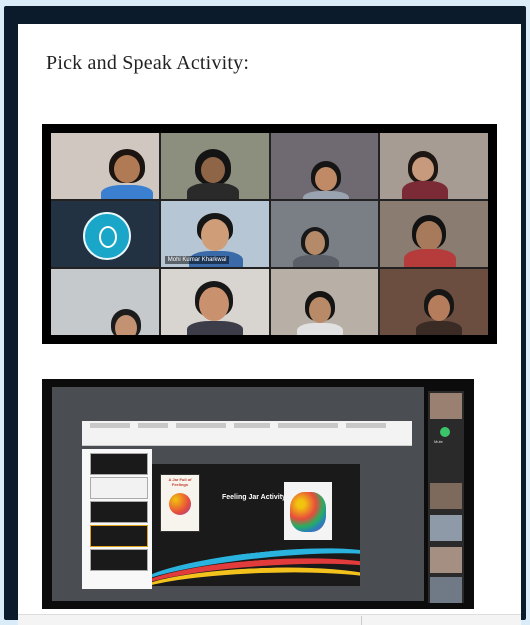  What do you see at coordinates (180, 482) in the screenshot?
I see `book-title: A Jar Full of Feelings` at bounding box center [180, 482].